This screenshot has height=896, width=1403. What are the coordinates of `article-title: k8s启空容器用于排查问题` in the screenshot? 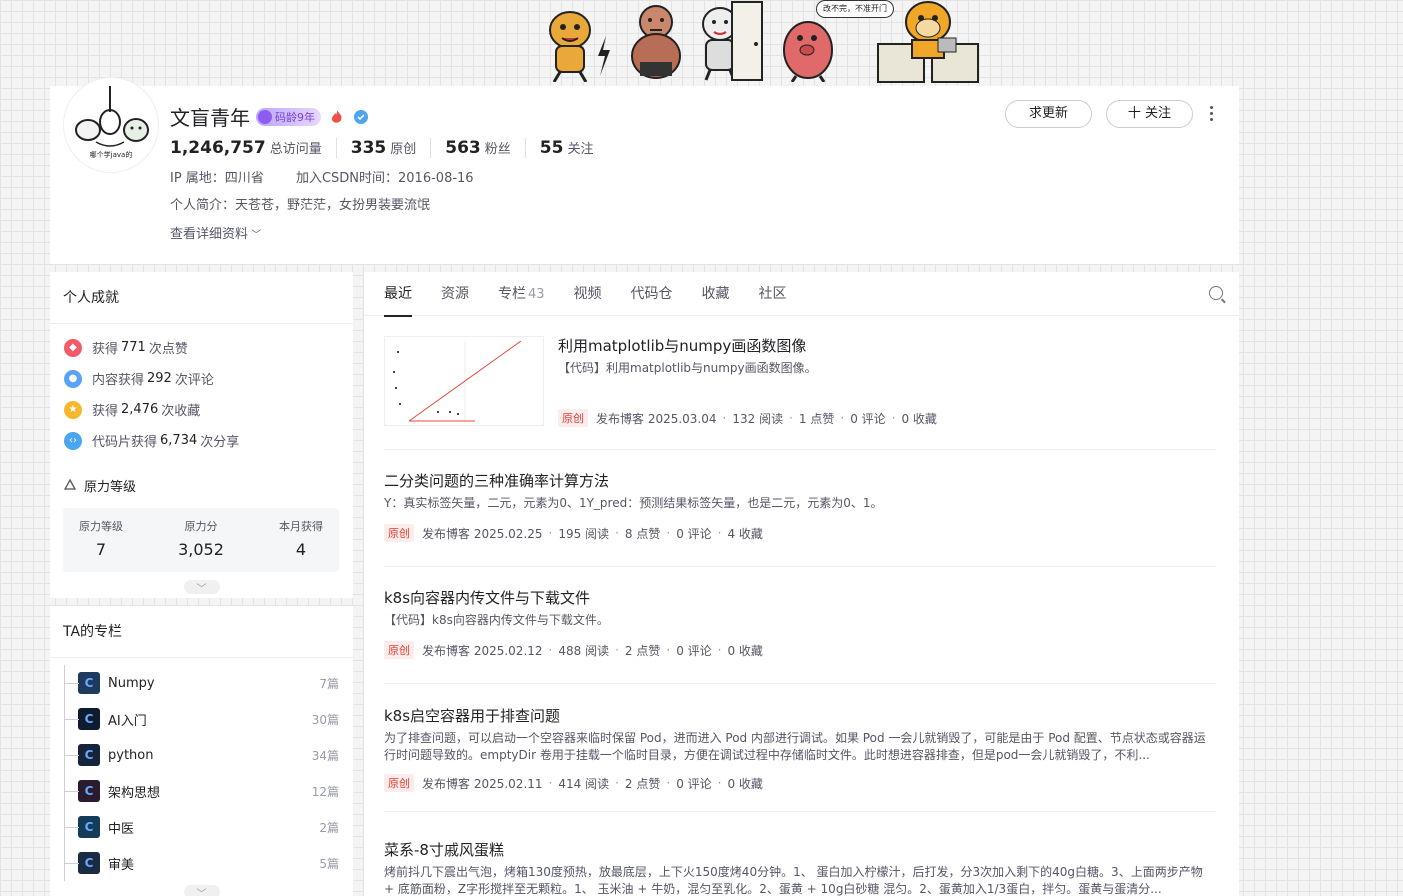 It's located at (800, 716).